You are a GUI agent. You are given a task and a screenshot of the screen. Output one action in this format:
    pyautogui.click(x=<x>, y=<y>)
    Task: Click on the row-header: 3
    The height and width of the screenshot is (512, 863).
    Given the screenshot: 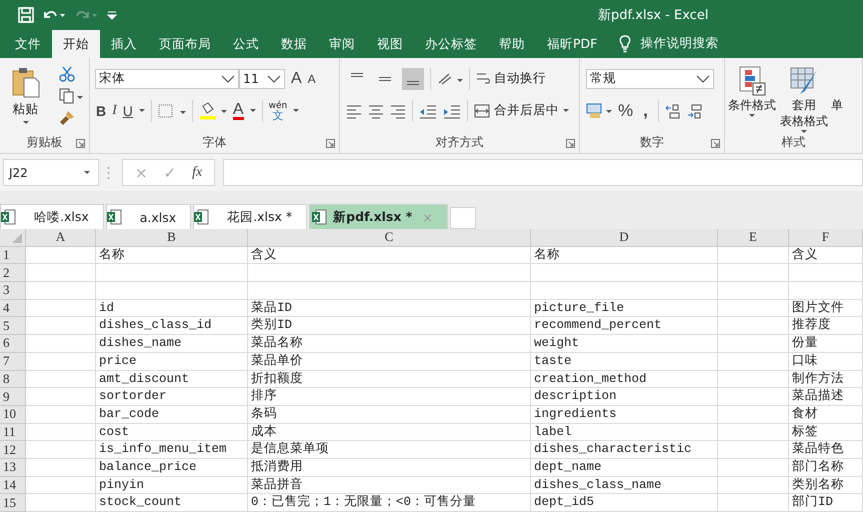 What is the action you would take?
    pyautogui.click(x=13, y=291)
    